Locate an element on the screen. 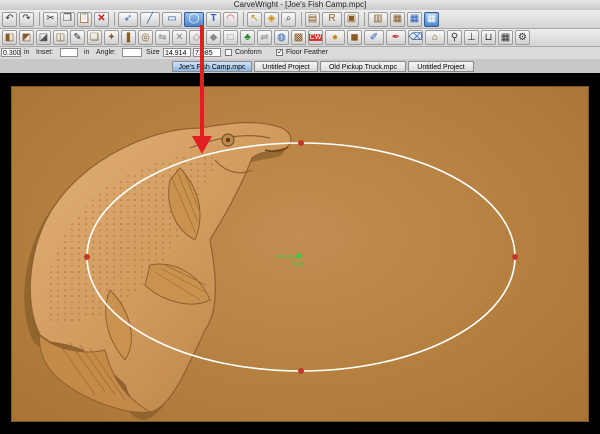  resize-handle-right is located at coordinates (515, 257).